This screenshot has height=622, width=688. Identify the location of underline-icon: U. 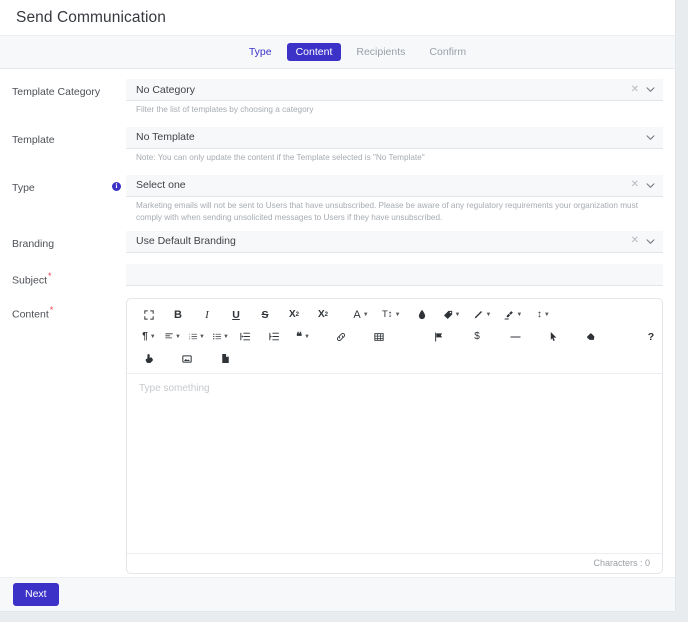
(236, 315).